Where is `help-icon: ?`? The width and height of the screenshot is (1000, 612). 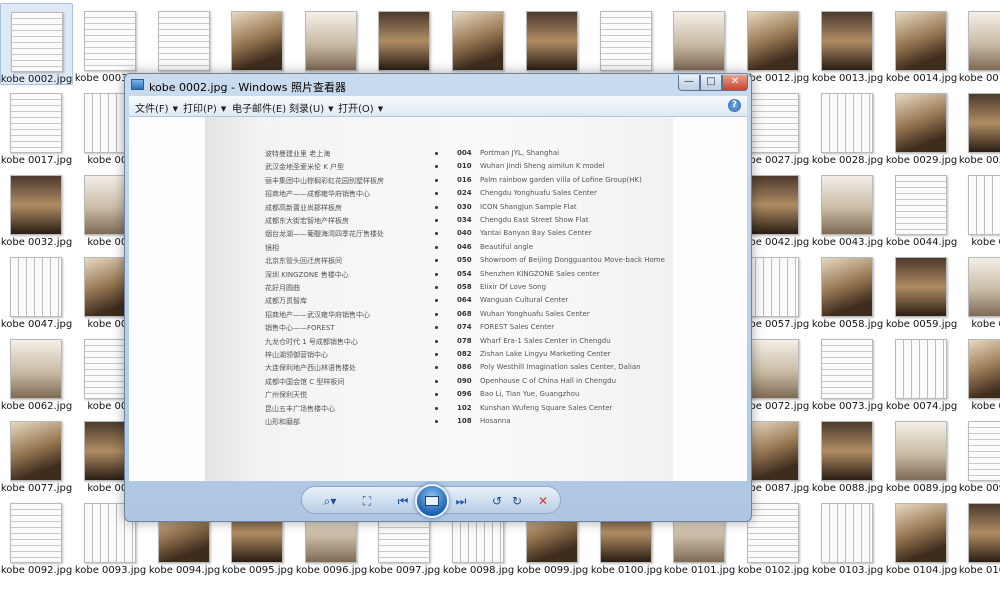 help-icon: ? is located at coordinates (734, 105).